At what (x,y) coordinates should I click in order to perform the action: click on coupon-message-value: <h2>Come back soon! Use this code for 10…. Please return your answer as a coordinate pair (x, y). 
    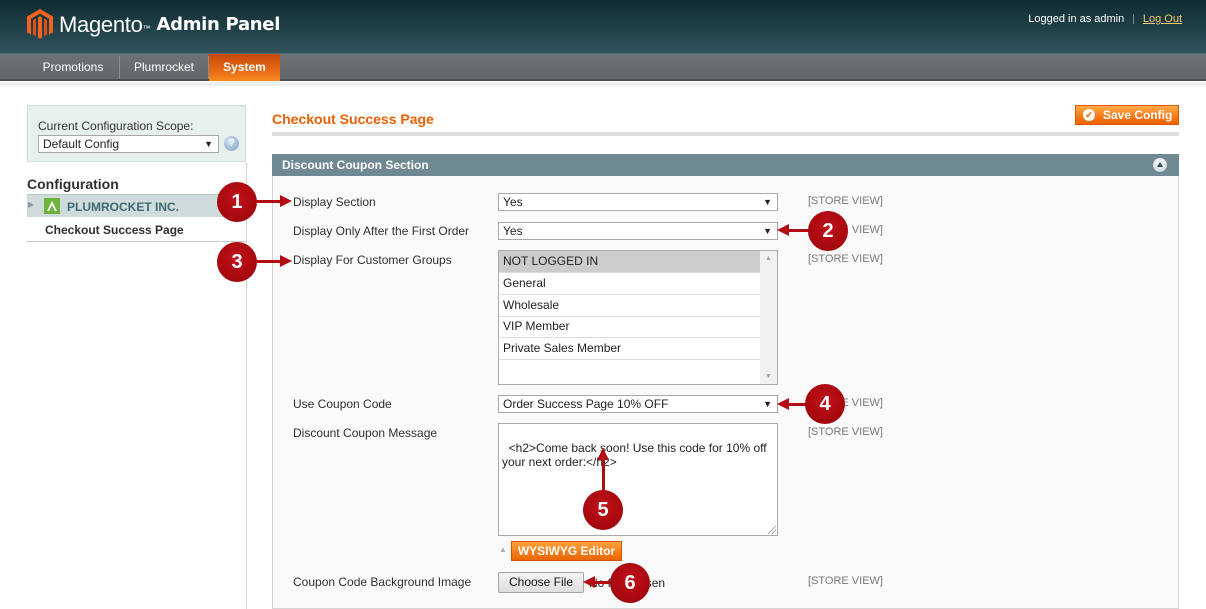
    Looking at the image, I should click on (636, 455).